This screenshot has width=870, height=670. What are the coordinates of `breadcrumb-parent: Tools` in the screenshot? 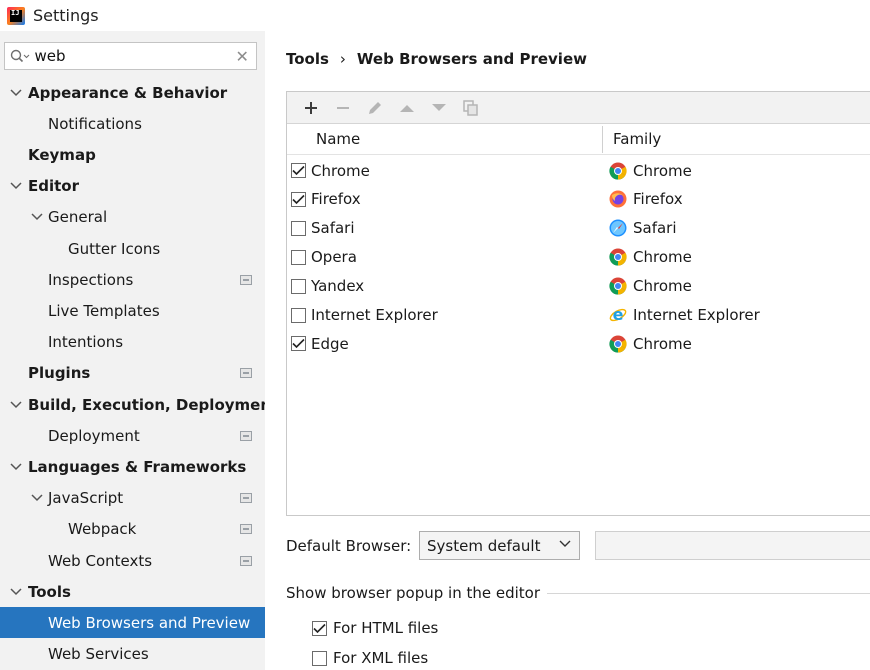 It's located at (307, 59).